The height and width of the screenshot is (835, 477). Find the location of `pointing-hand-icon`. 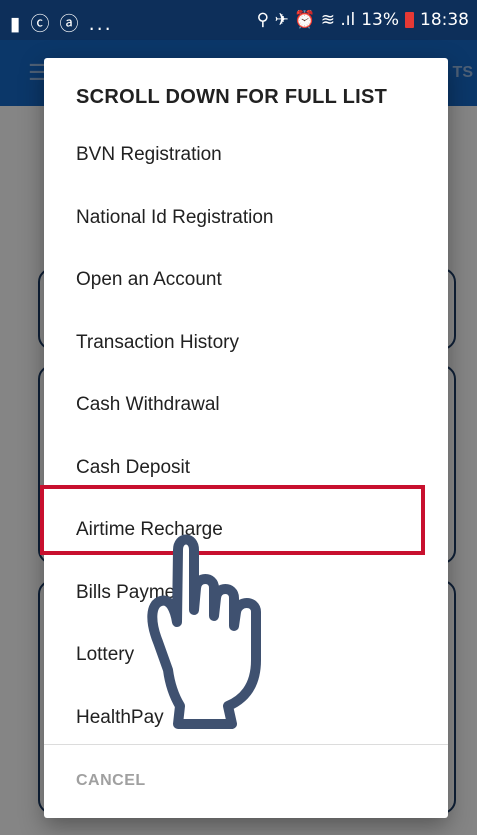

pointing-hand-icon is located at coordinates (204, 631).